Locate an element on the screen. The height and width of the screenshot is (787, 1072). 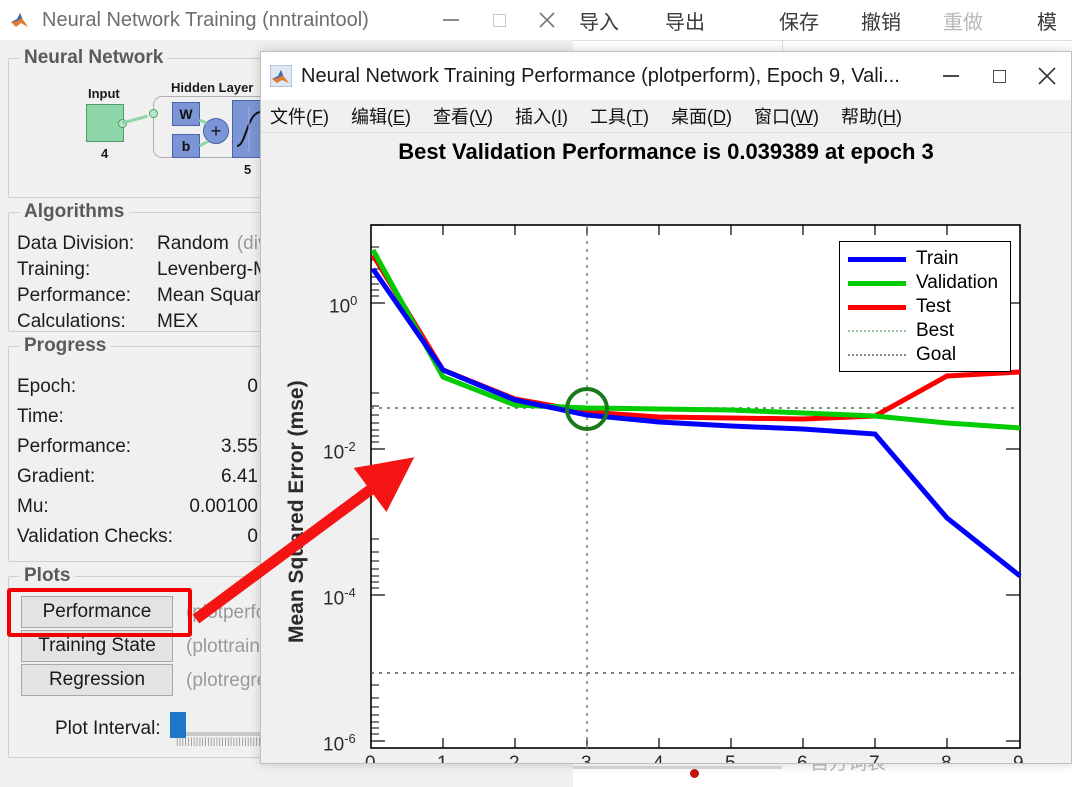
progress-key-gradient: Gradient: is located at coordinates (56, 476).